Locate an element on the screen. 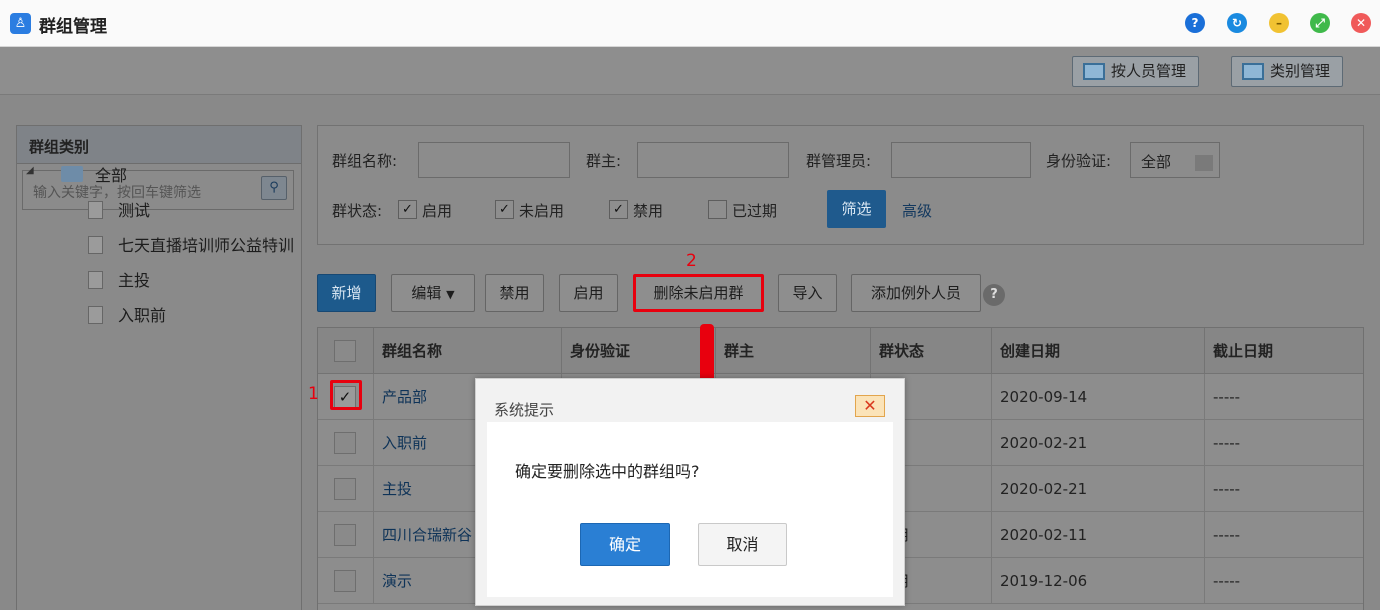 The width and height of the screenshot is (1380, 610). top-toolbar: 按人员管理 类别管理 is located at coordinates (690, 71).